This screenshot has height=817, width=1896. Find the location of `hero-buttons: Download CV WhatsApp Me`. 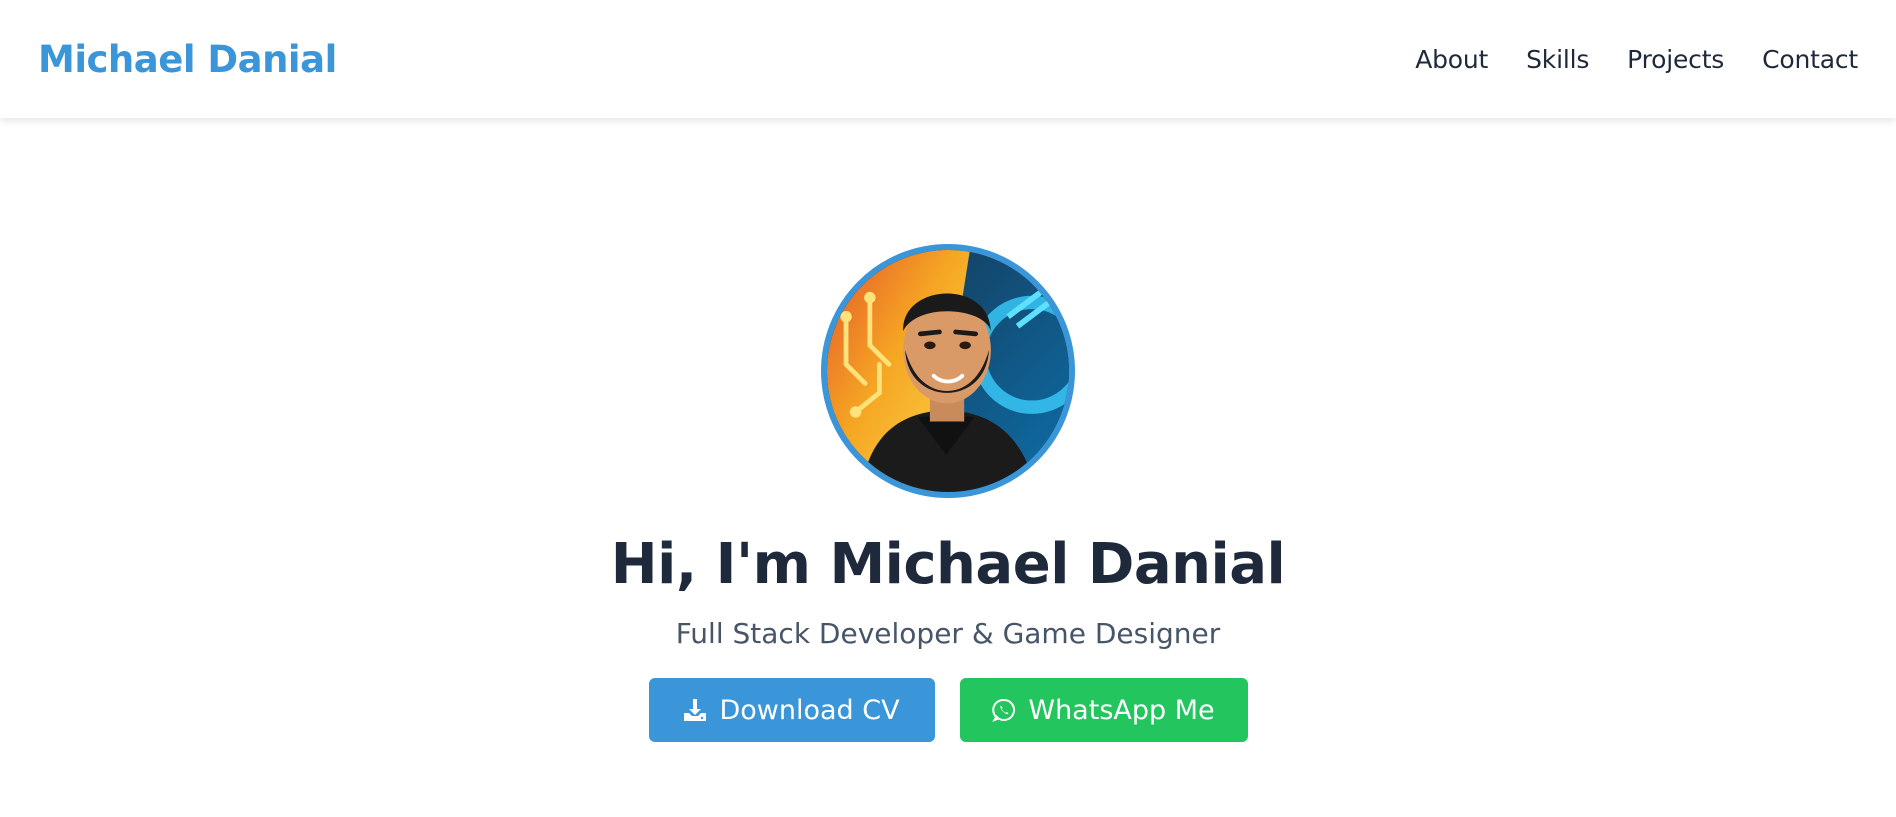

hero-buttons: Download CV WhatsApp Me is located at coordinates (948, 710).